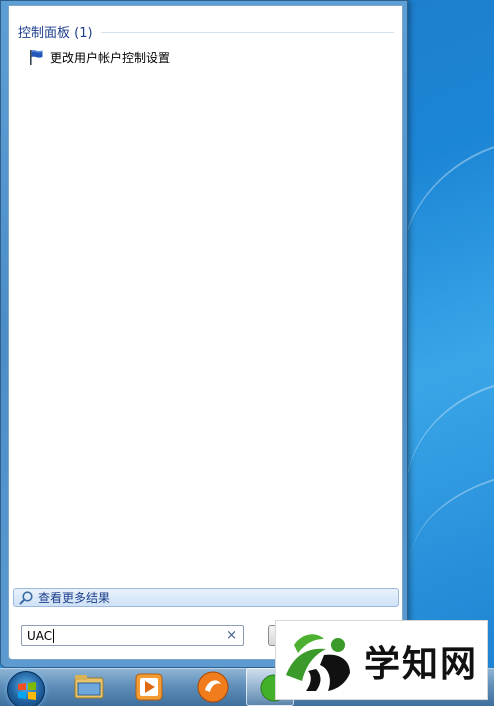 The height and width of the screenshot is (706, 494). Describe the element at coordinates (74, 598) in the screenshot. I see `see-more-label: 查看更多结果` at that location.